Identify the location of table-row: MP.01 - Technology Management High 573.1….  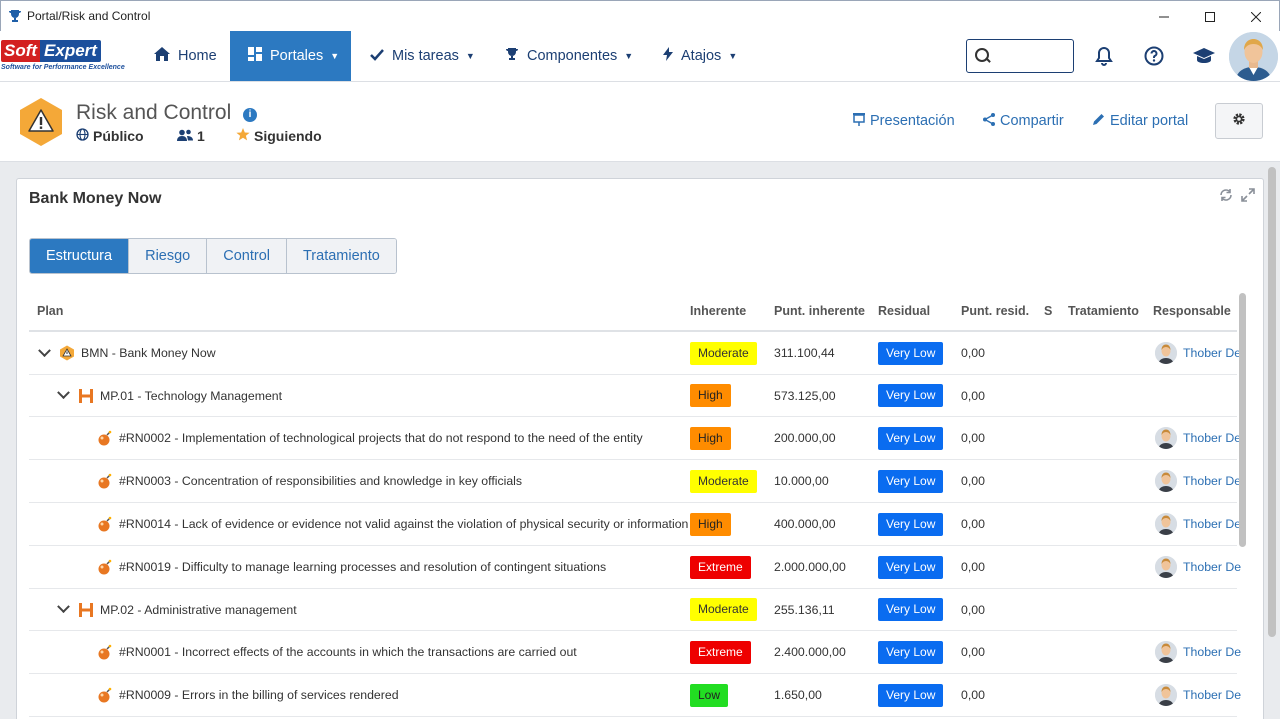
(633, 396).